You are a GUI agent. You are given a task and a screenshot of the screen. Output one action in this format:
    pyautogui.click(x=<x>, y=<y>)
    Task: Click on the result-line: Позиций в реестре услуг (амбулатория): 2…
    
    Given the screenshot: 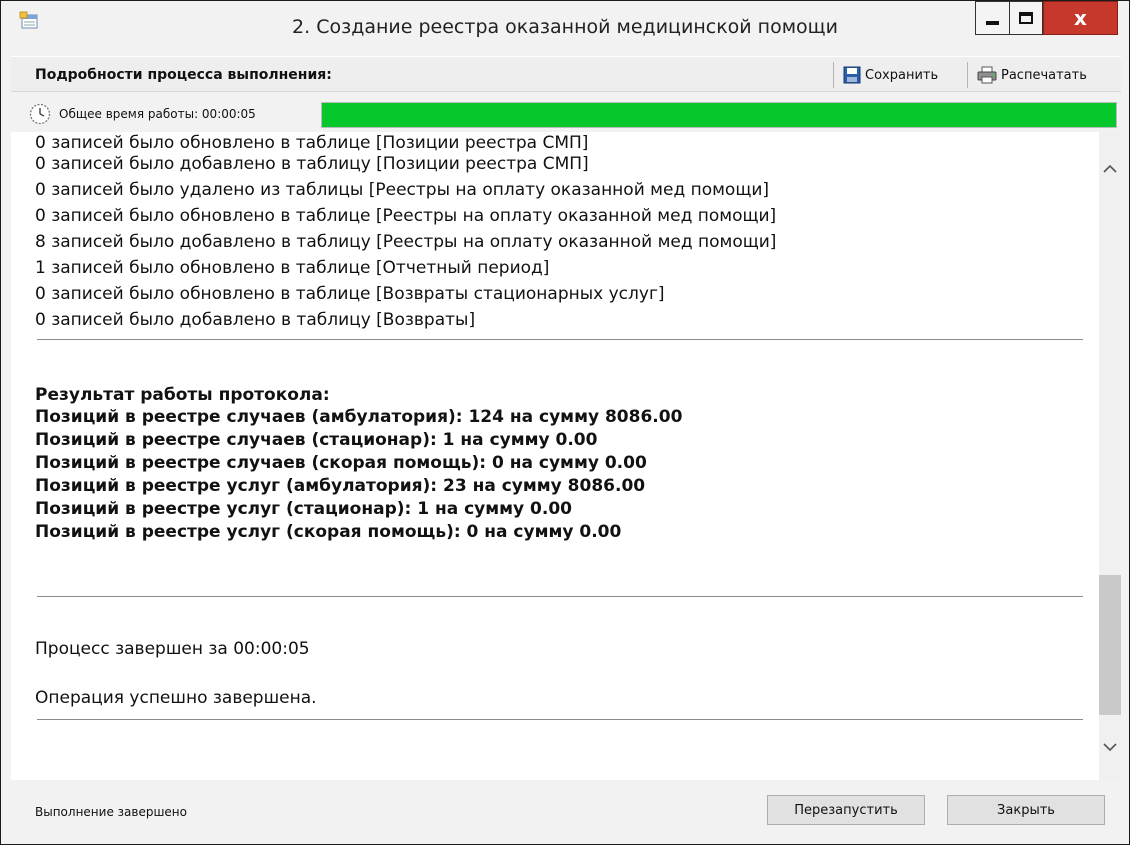 What is the action you would take?
    pyautogui.click(x=340, y=486)
    